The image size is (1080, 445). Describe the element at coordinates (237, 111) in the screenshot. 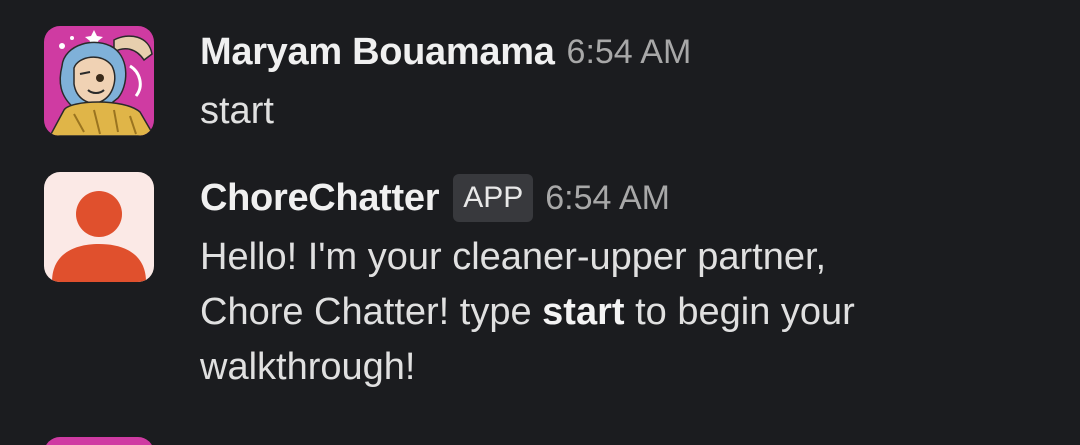

I see `message-text: start` at that location.